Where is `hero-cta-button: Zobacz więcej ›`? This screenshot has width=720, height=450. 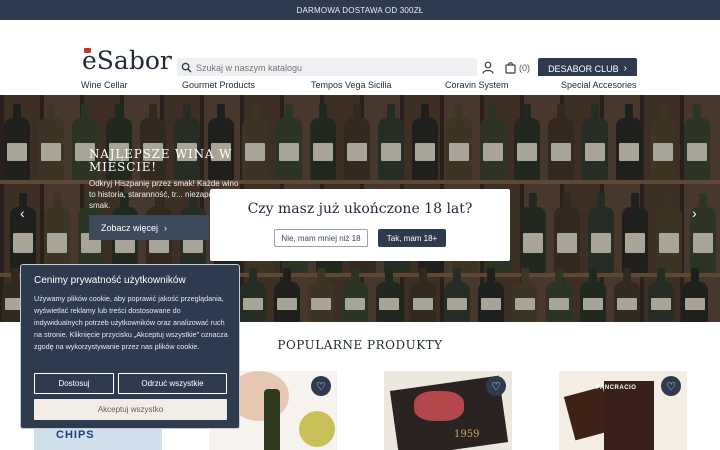 hero-cta-button: Zobacz więcej › is located at coordinates (149, 227).